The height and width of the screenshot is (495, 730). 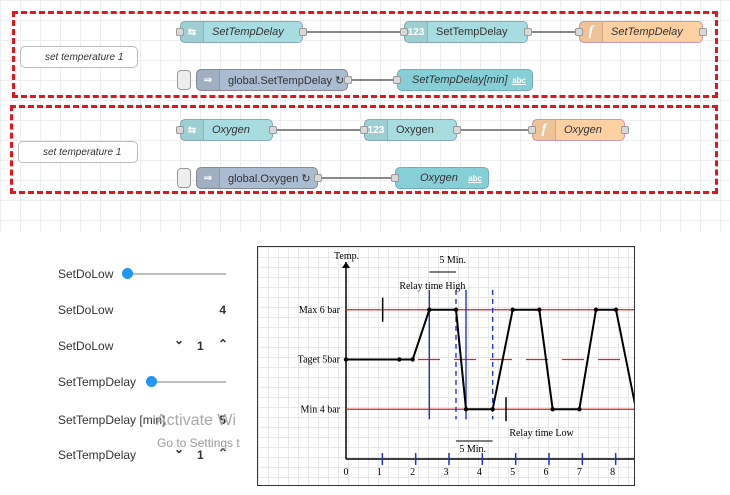 I want to click on change-node-settempdelay: ⇆ SetTempDelay, so click(x=241, y=32).